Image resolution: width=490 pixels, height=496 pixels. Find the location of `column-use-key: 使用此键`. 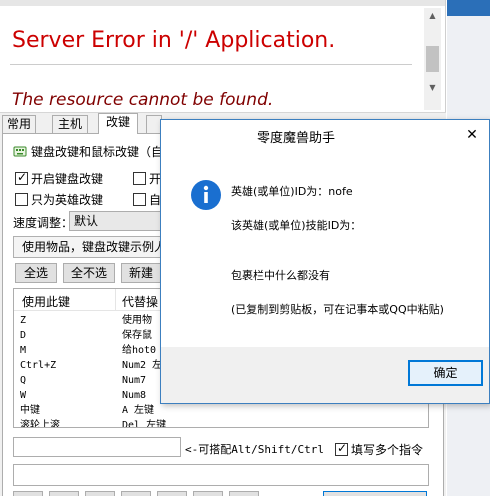

column-use-key: 使用此键 is located at coordinates (46, 301).